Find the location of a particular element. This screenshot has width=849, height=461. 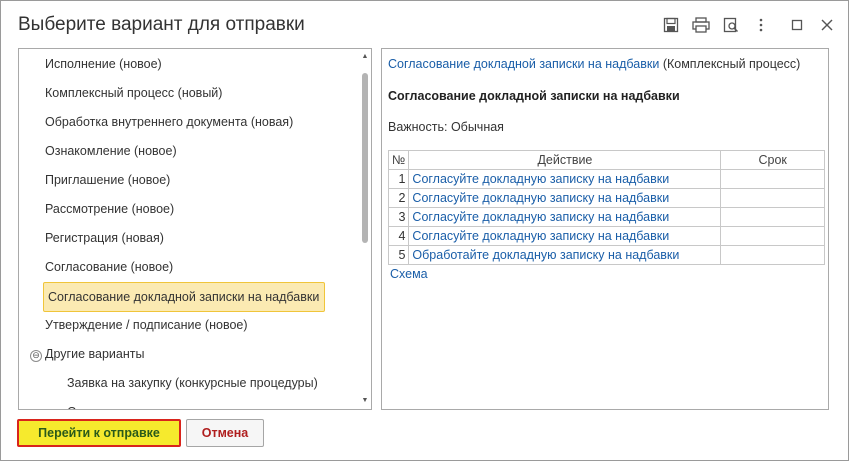

list-item: Заявка на закупку (конкурсные процедуры) is located at coordinates (192, 383).